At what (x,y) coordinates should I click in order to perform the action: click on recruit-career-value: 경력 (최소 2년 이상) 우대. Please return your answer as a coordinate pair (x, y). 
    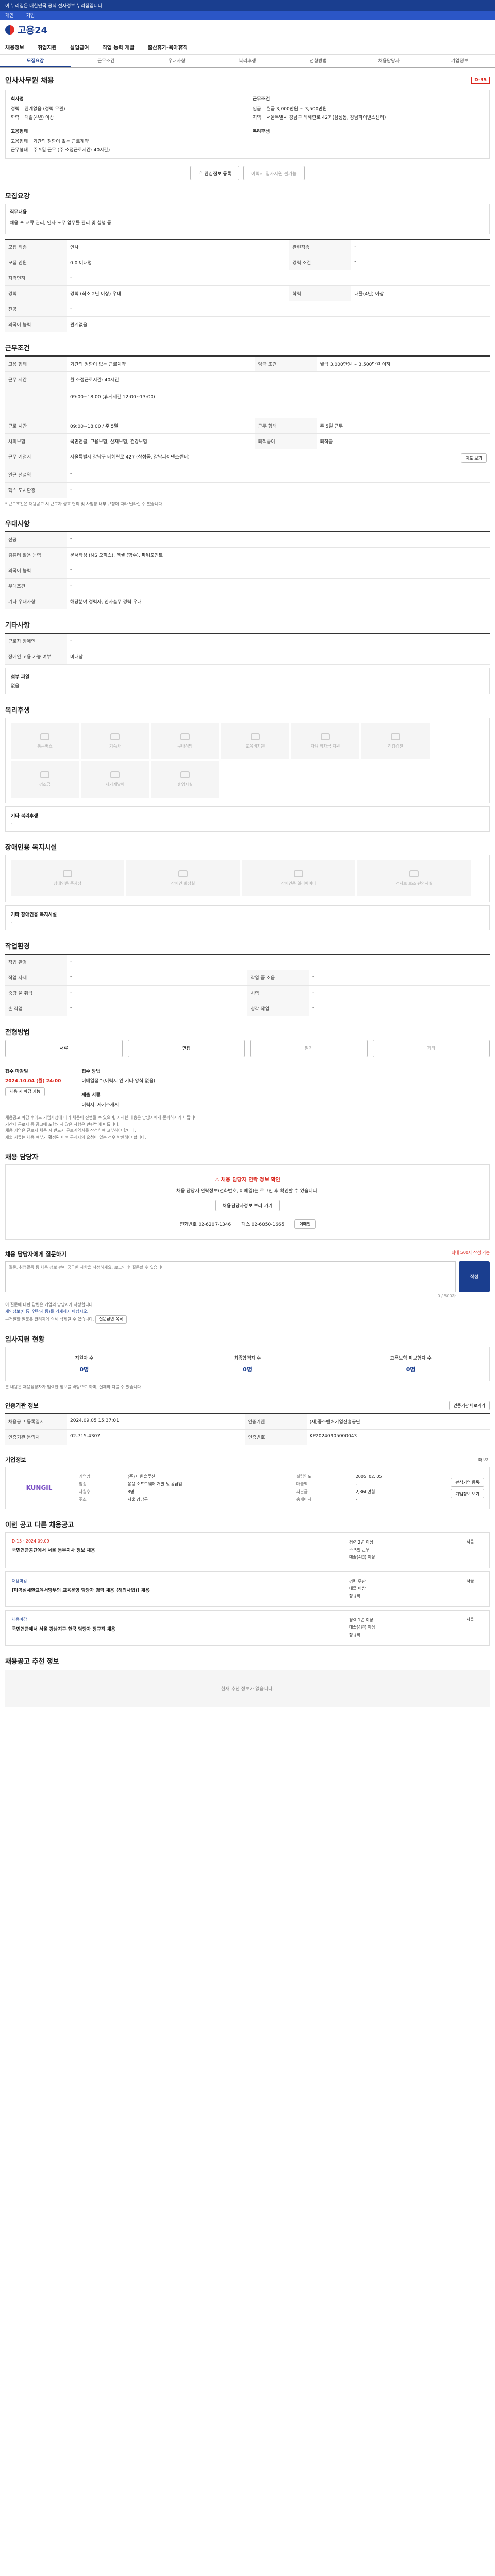
    Looking at the image, I should click on (178, 293).